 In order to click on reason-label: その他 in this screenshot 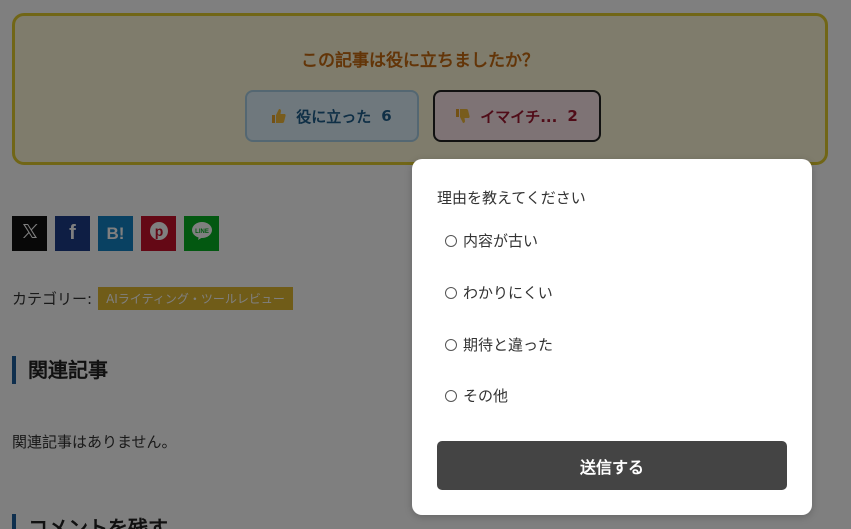, I will do `click(486, 396)`.